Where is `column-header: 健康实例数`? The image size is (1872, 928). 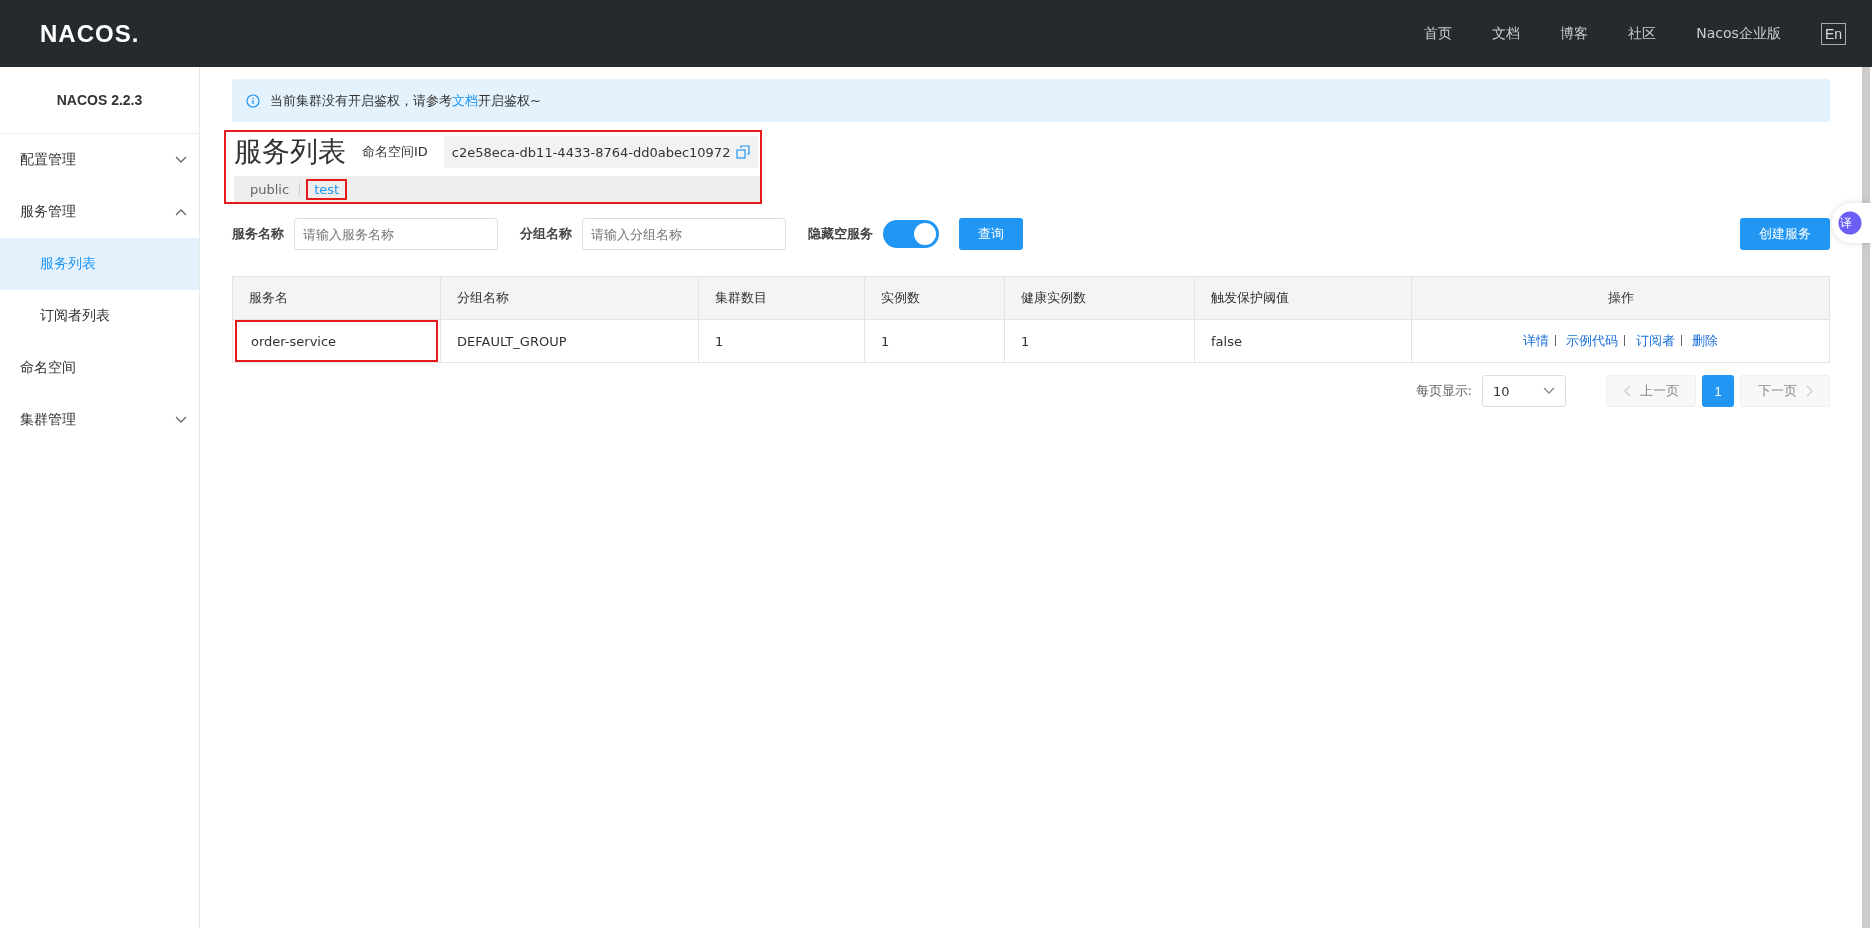
column-header: 健康实例数 is located at coordinates (1099, 298).